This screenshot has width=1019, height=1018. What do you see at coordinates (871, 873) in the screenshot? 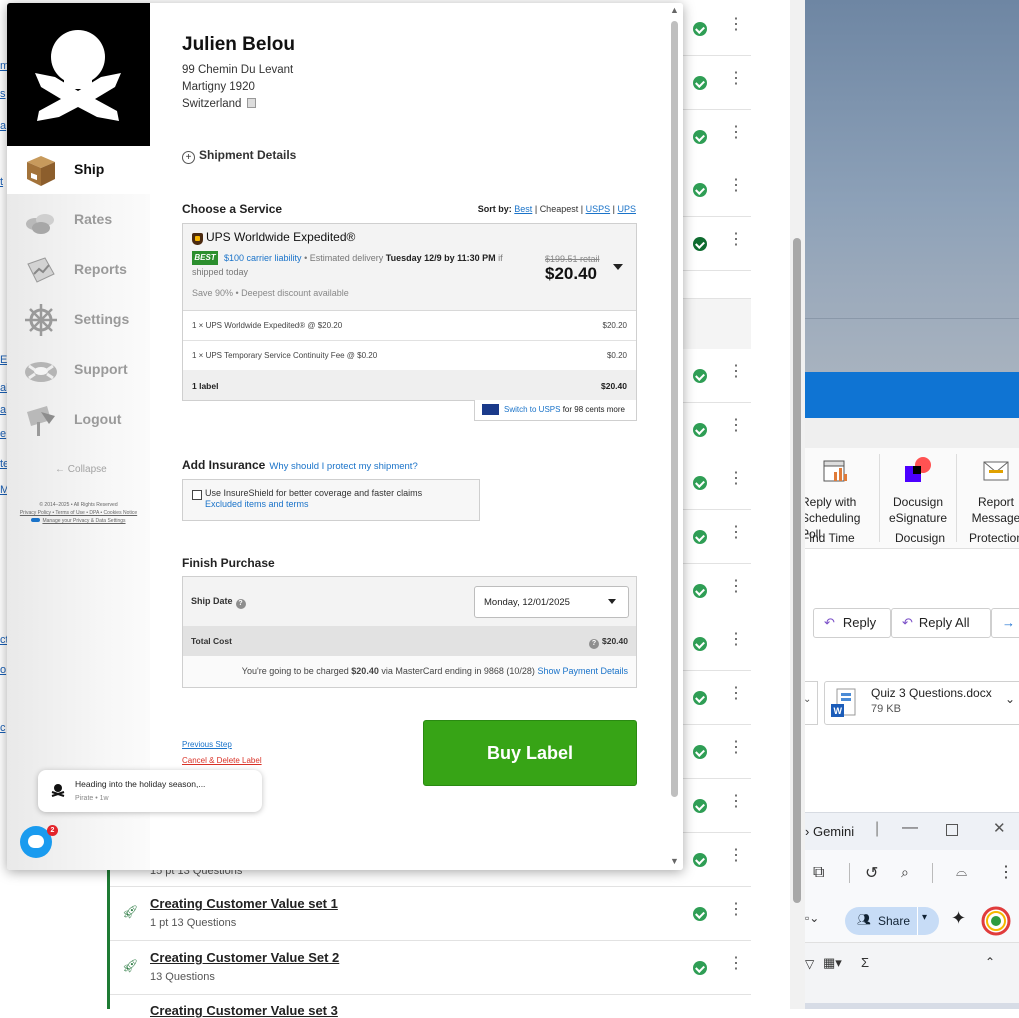
I see `history-icon: ↺` at bounding box center [871, 873].